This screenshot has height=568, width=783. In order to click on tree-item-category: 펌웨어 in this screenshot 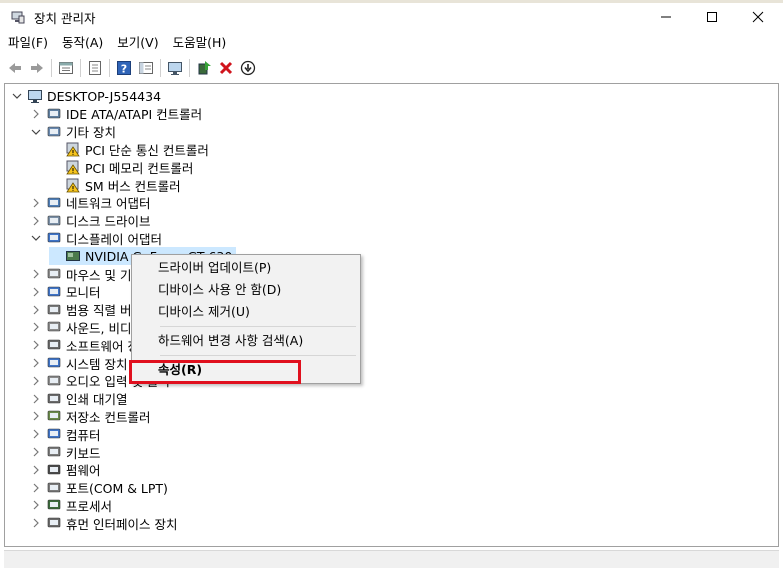, I will do `click(65, 470)`.